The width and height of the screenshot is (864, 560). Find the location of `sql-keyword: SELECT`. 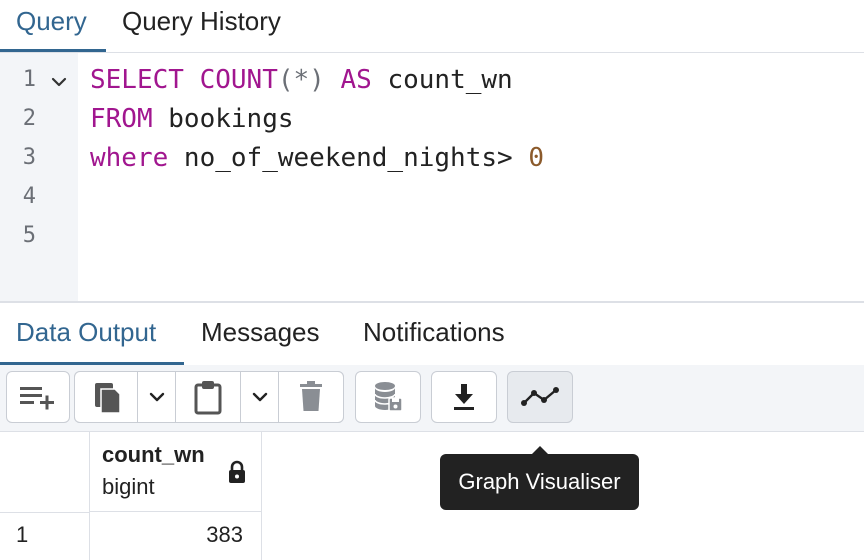

sql-keyword: SELECT is located at coordinates (137, 80).